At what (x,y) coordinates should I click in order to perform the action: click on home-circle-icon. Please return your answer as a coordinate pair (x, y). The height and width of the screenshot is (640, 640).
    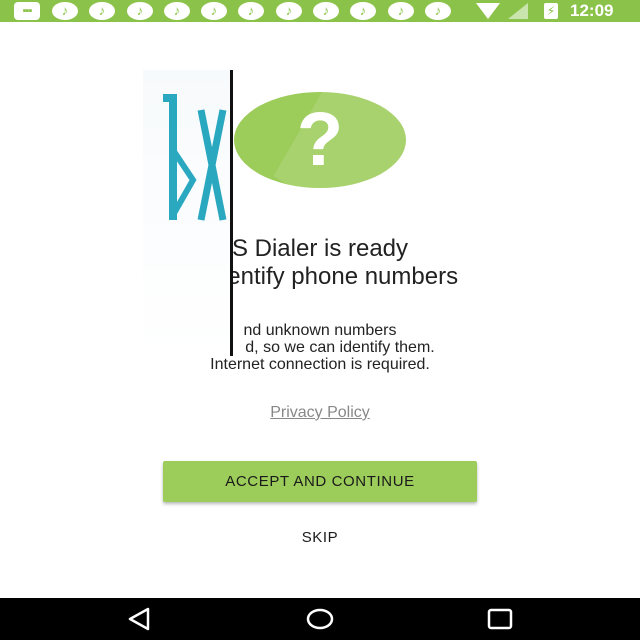
    Looking at the image, I should click on (320, 619).